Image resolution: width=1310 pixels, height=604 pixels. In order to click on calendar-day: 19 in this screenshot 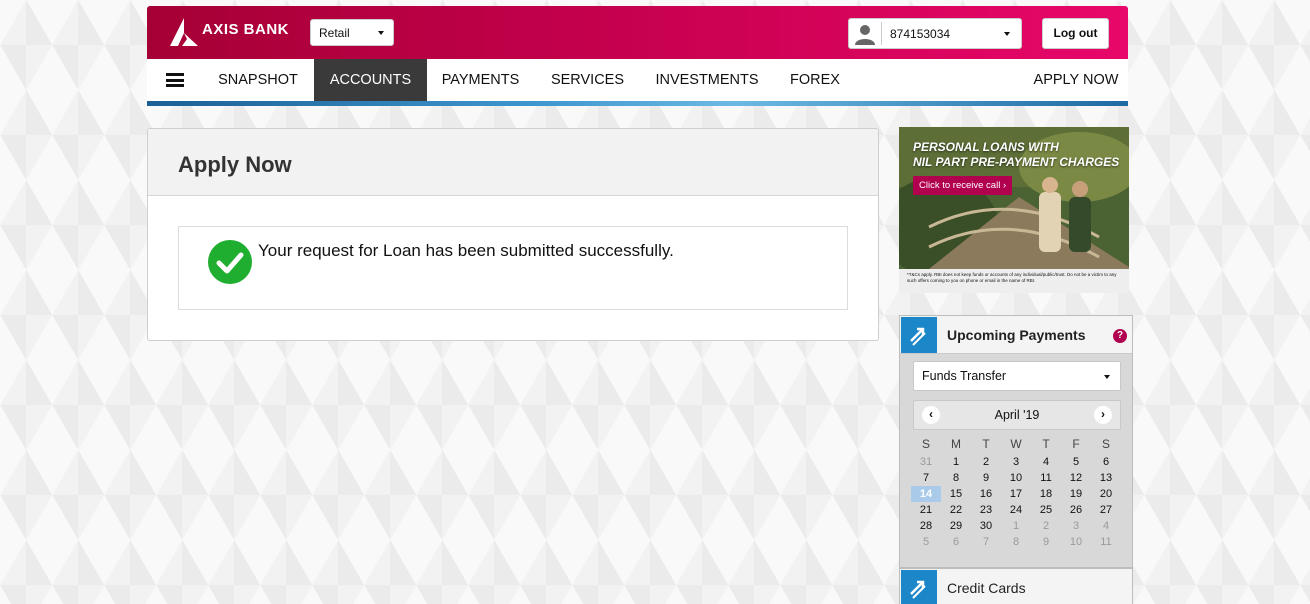, I will do `click(1076, 494)`.